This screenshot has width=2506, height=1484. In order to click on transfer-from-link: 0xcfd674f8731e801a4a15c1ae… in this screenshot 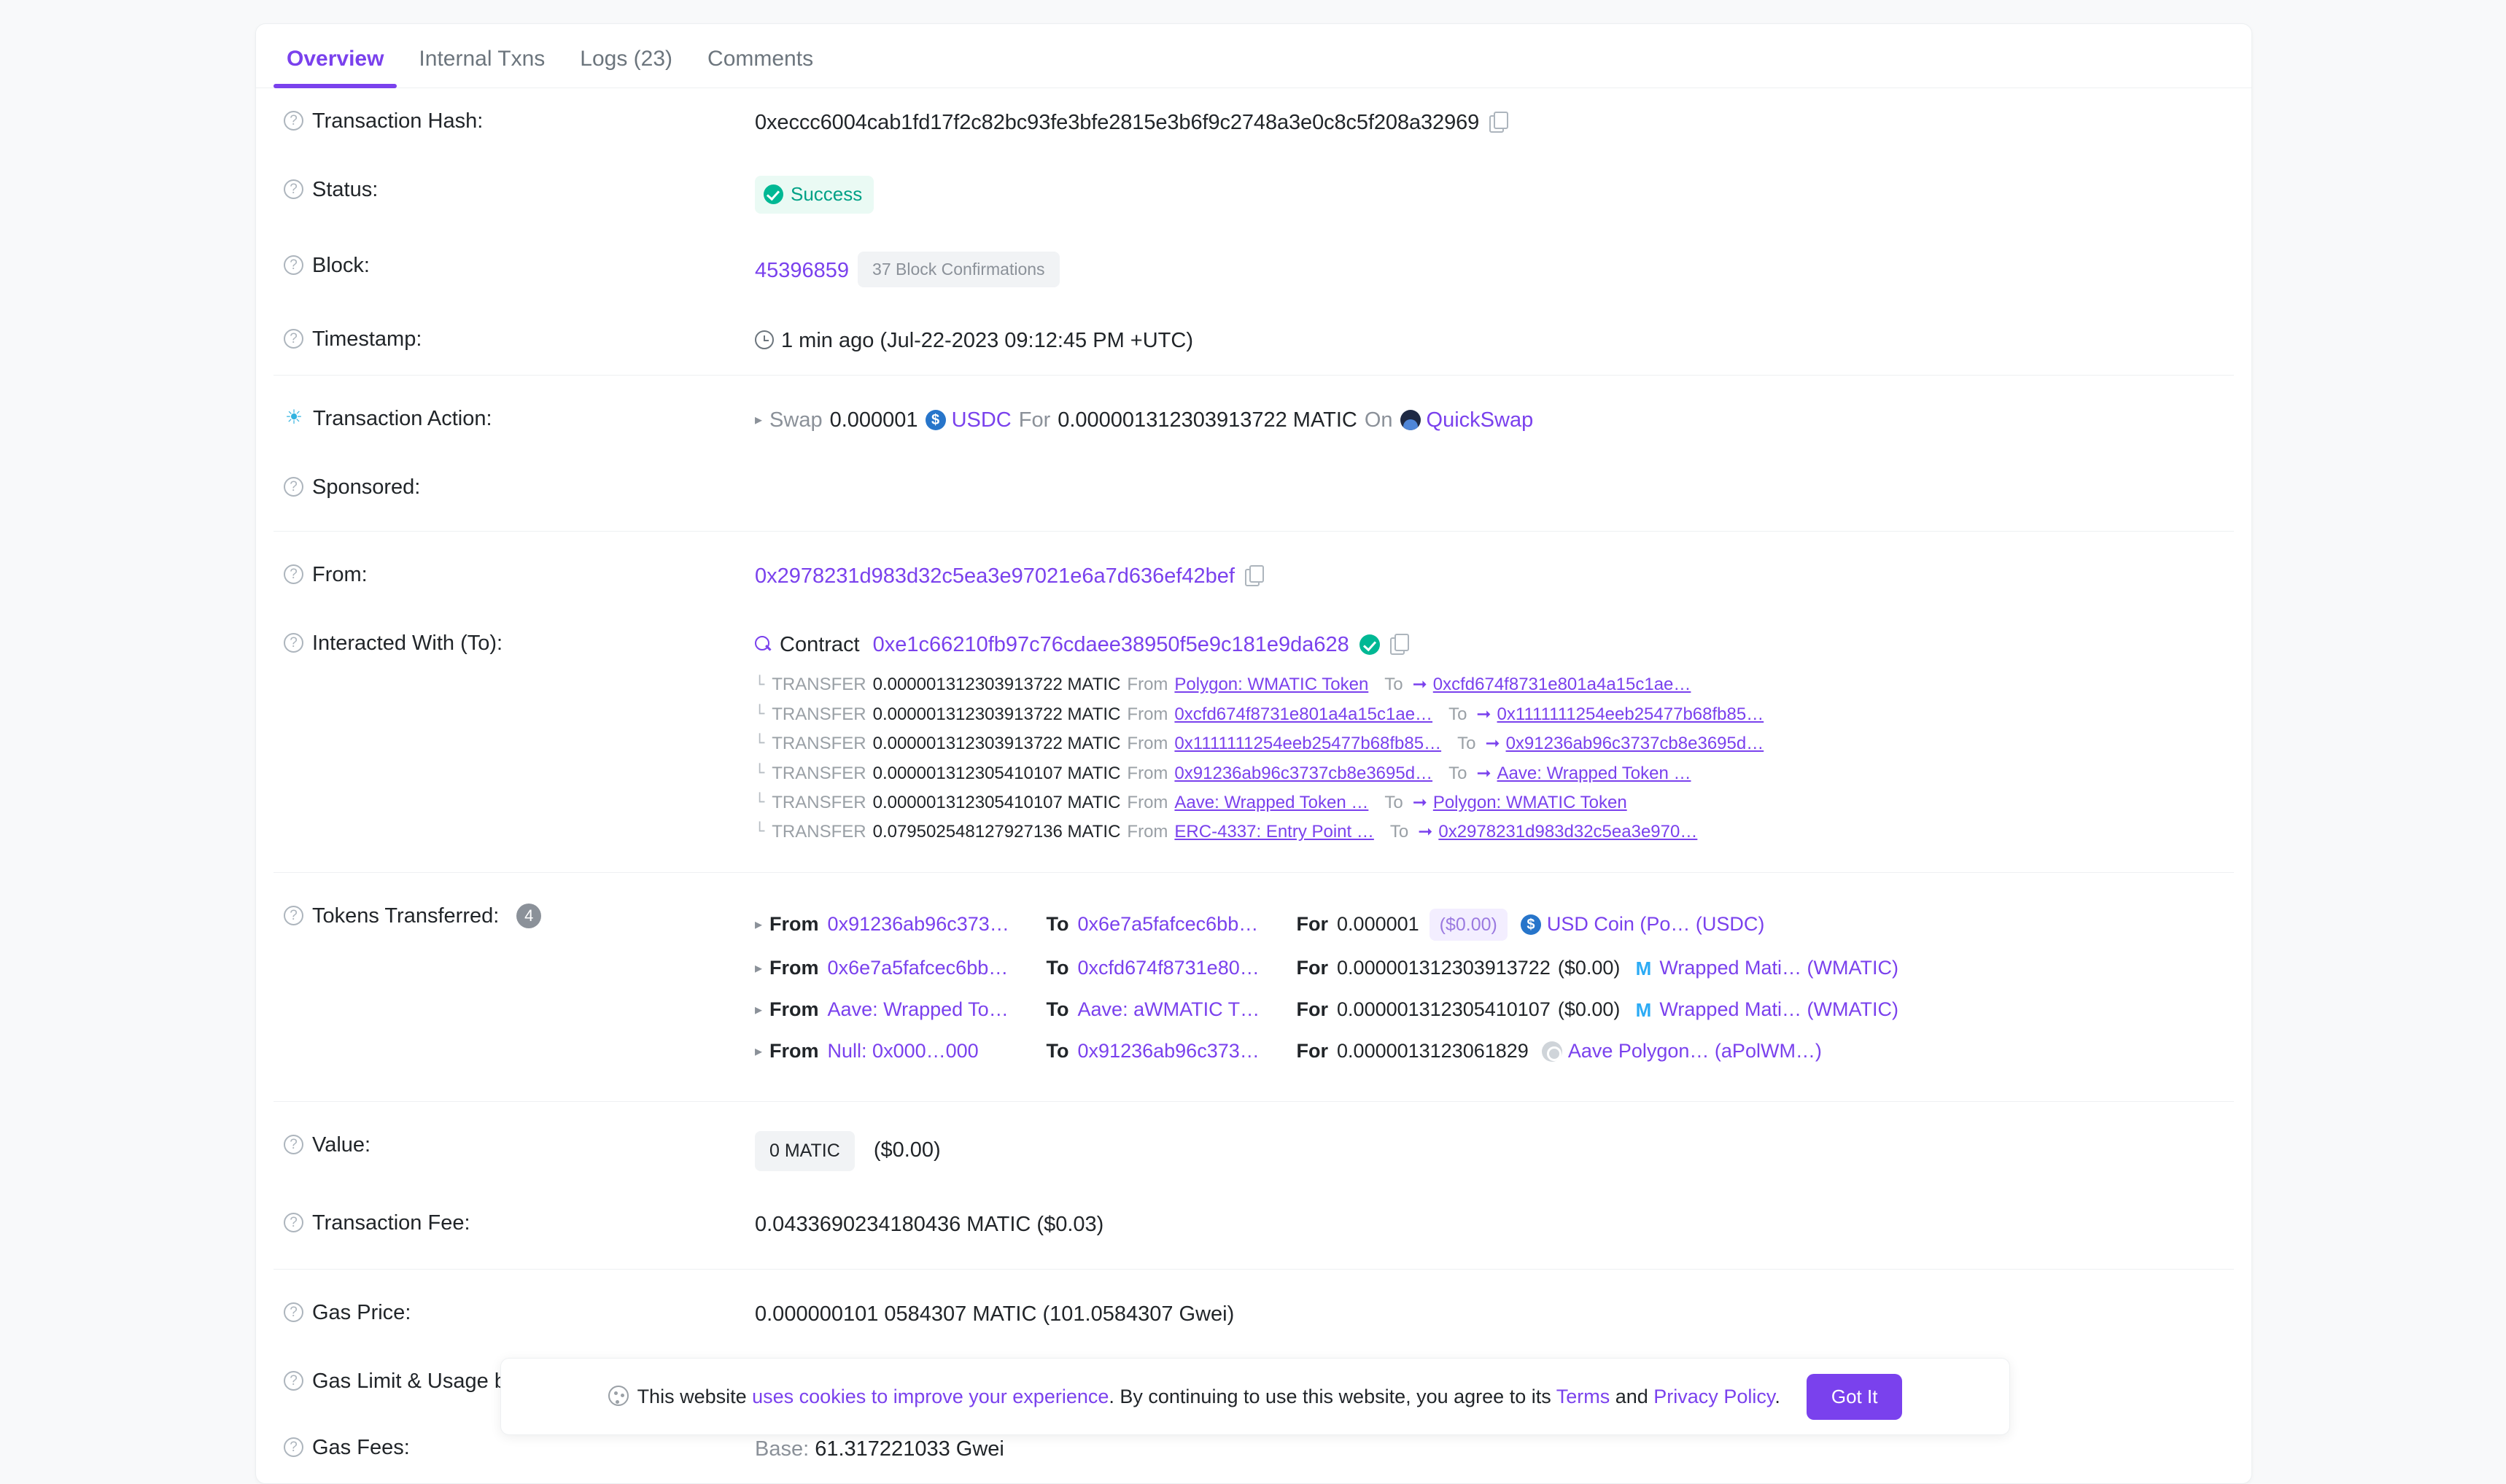, I will do `click(1303, 714)`.